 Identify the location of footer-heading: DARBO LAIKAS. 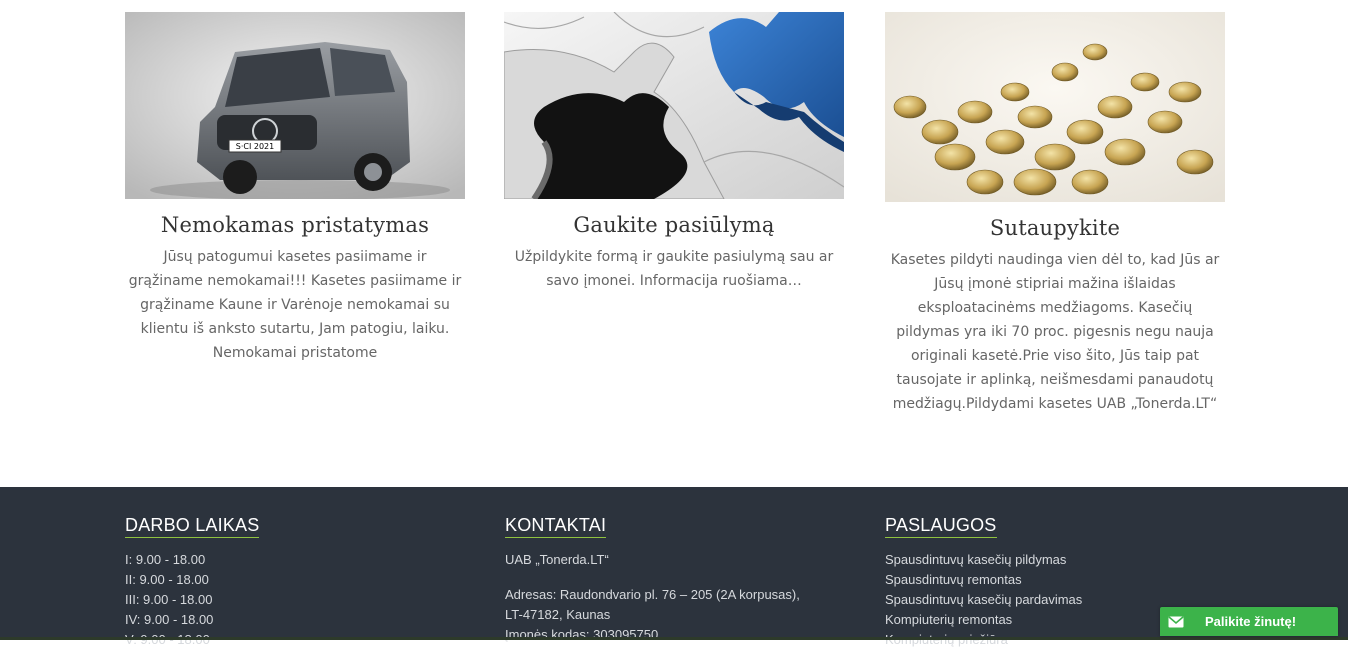
(192, 526).